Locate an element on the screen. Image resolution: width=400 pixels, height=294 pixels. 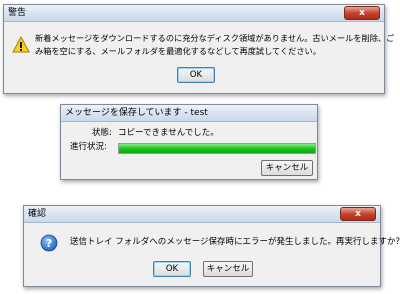
warning-message-line2: み箱を空にする、メールフォルダを最適化するなどして再度試してください。 is located at coordinates (178, 51).